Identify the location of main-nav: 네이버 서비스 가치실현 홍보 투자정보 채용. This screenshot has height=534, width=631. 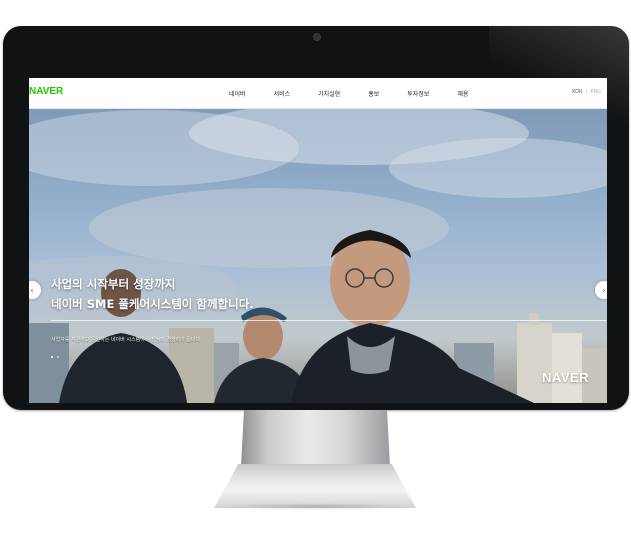
(362, 93).